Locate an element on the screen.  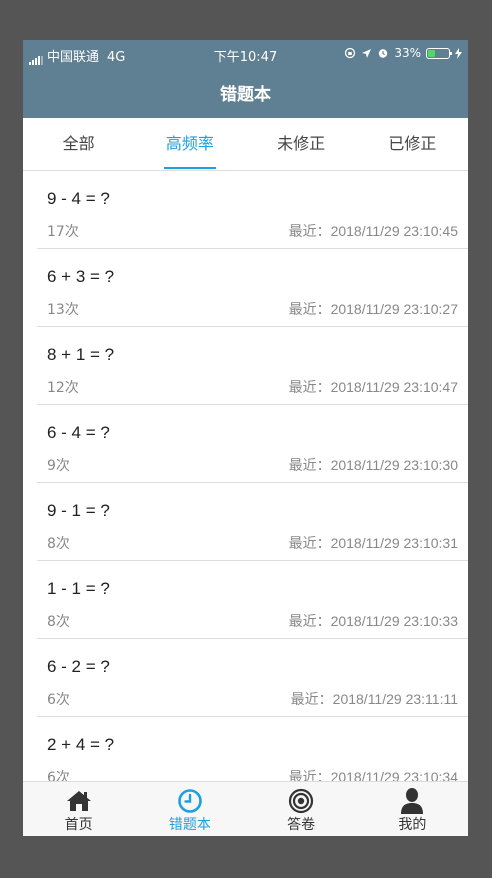
list-item: 1 - 1 = ? 8次 最近：2018/11/29 23:10:33 is located at coordinates (252, 600).